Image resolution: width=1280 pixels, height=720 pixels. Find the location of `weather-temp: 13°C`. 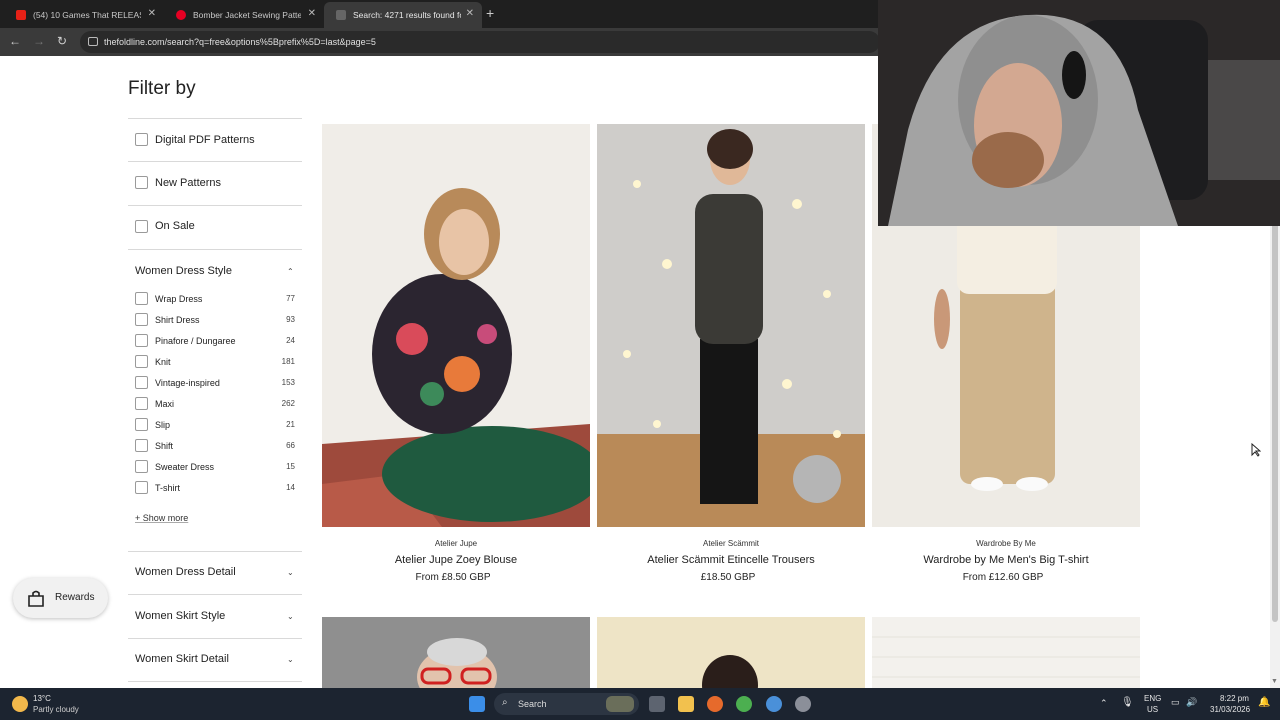

weather-temp: 13°C is located at coordinates (42, 698).